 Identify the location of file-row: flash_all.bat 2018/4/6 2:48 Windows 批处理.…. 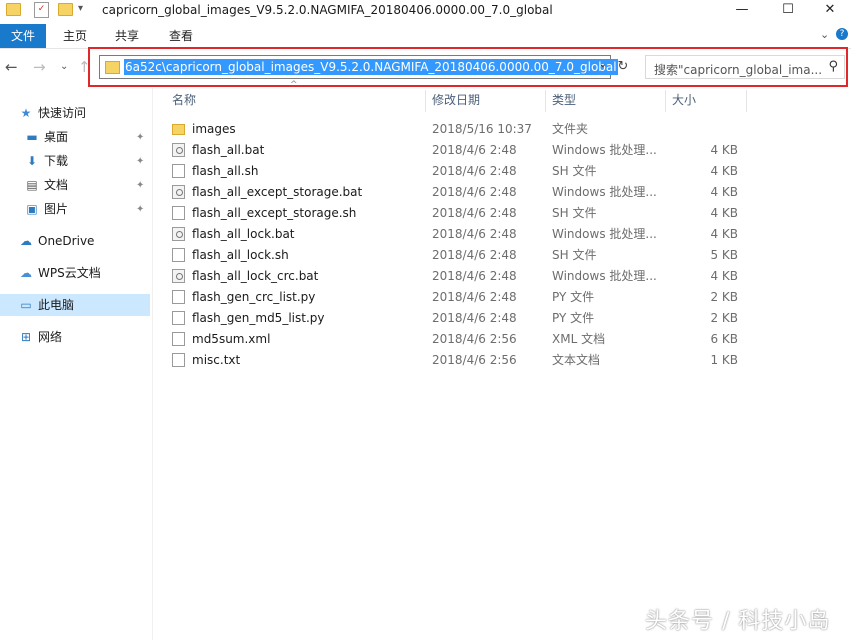
(455, 150).